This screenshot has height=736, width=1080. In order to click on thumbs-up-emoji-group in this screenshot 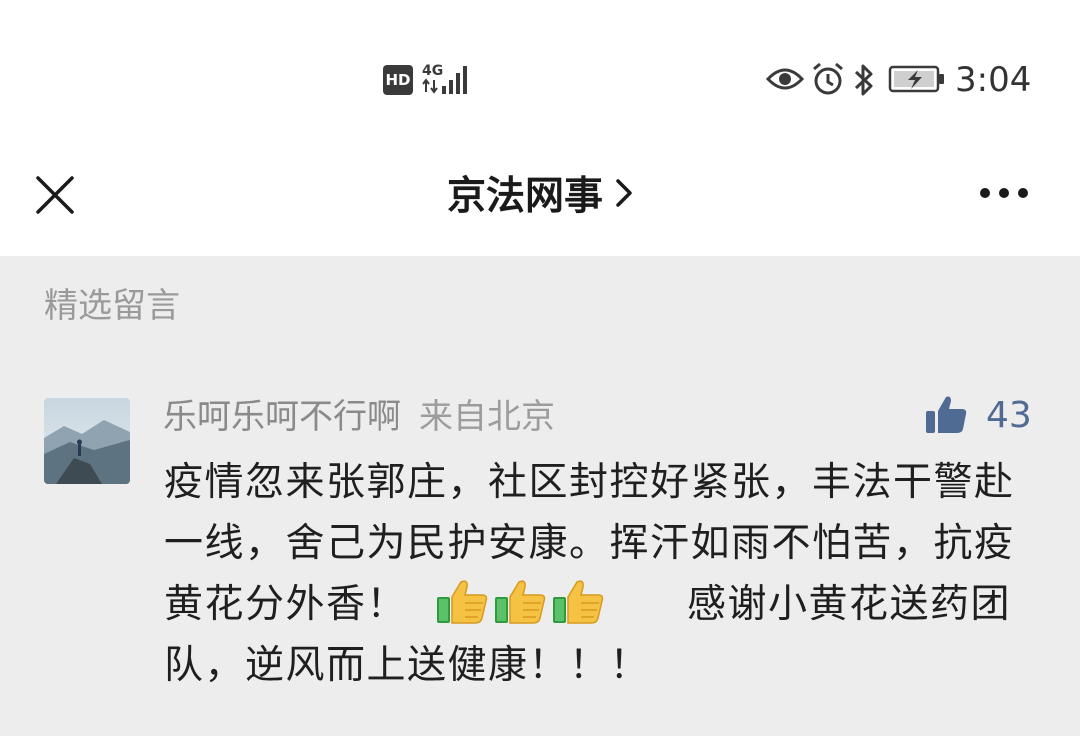, I will do `click(520, 603)`.